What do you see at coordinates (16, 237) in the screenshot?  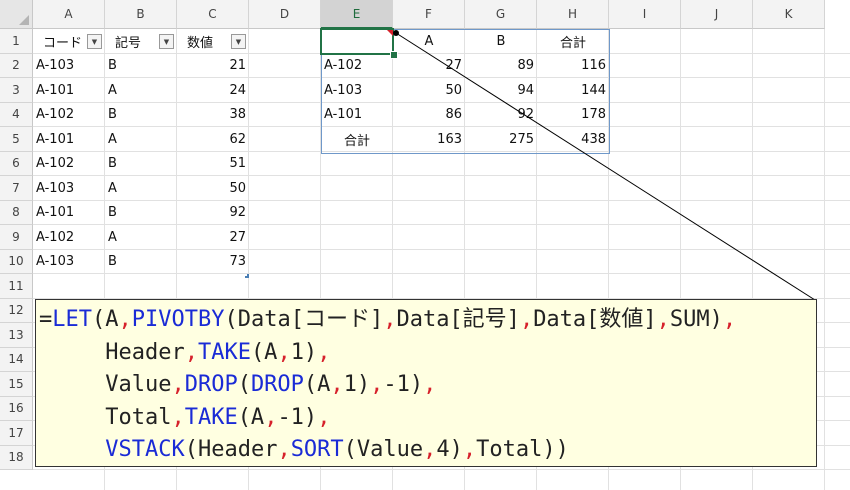 I see `row-header-9: 9` at bounding box center [16, 237].